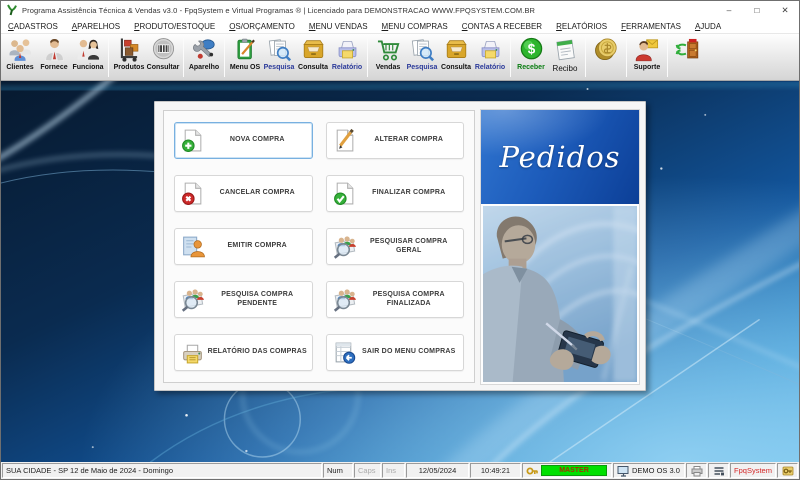 Image resolution: width=800 pixels, height=480 pixels. I want to click on status-panel-toggle, so click(718, 470).